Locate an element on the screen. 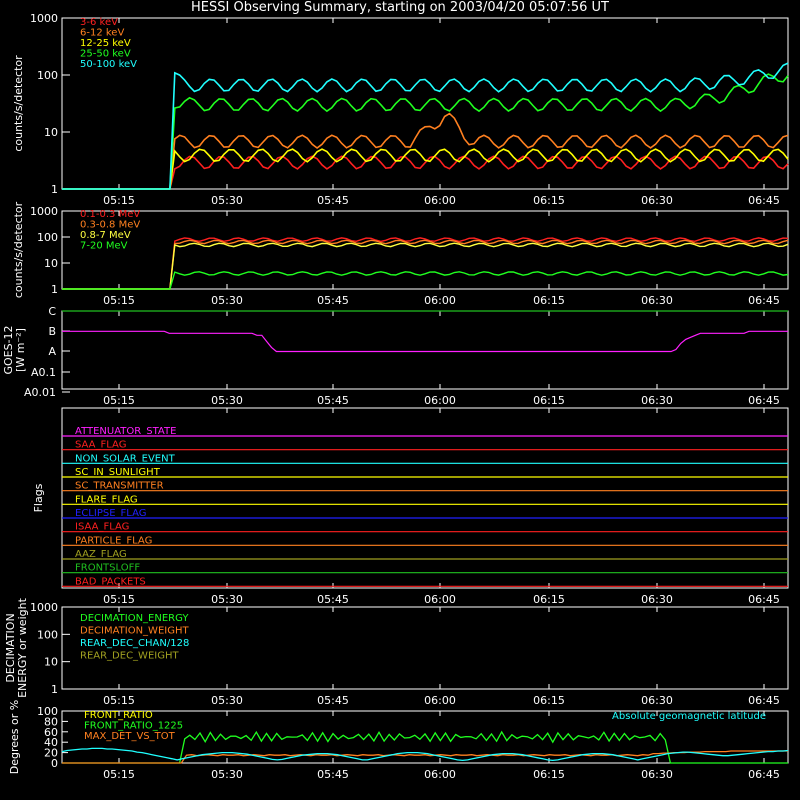 The width and height of the screenshot is (800, 800). flag-label: FLARE_FLAG is located at coordinates (106, 499).